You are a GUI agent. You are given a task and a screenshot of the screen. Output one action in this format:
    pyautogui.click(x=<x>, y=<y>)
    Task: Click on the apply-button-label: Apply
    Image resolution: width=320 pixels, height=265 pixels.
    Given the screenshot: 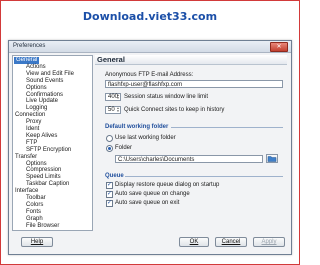 What is the action you would take?
    pyautogui.click(x=269, y=242)
    